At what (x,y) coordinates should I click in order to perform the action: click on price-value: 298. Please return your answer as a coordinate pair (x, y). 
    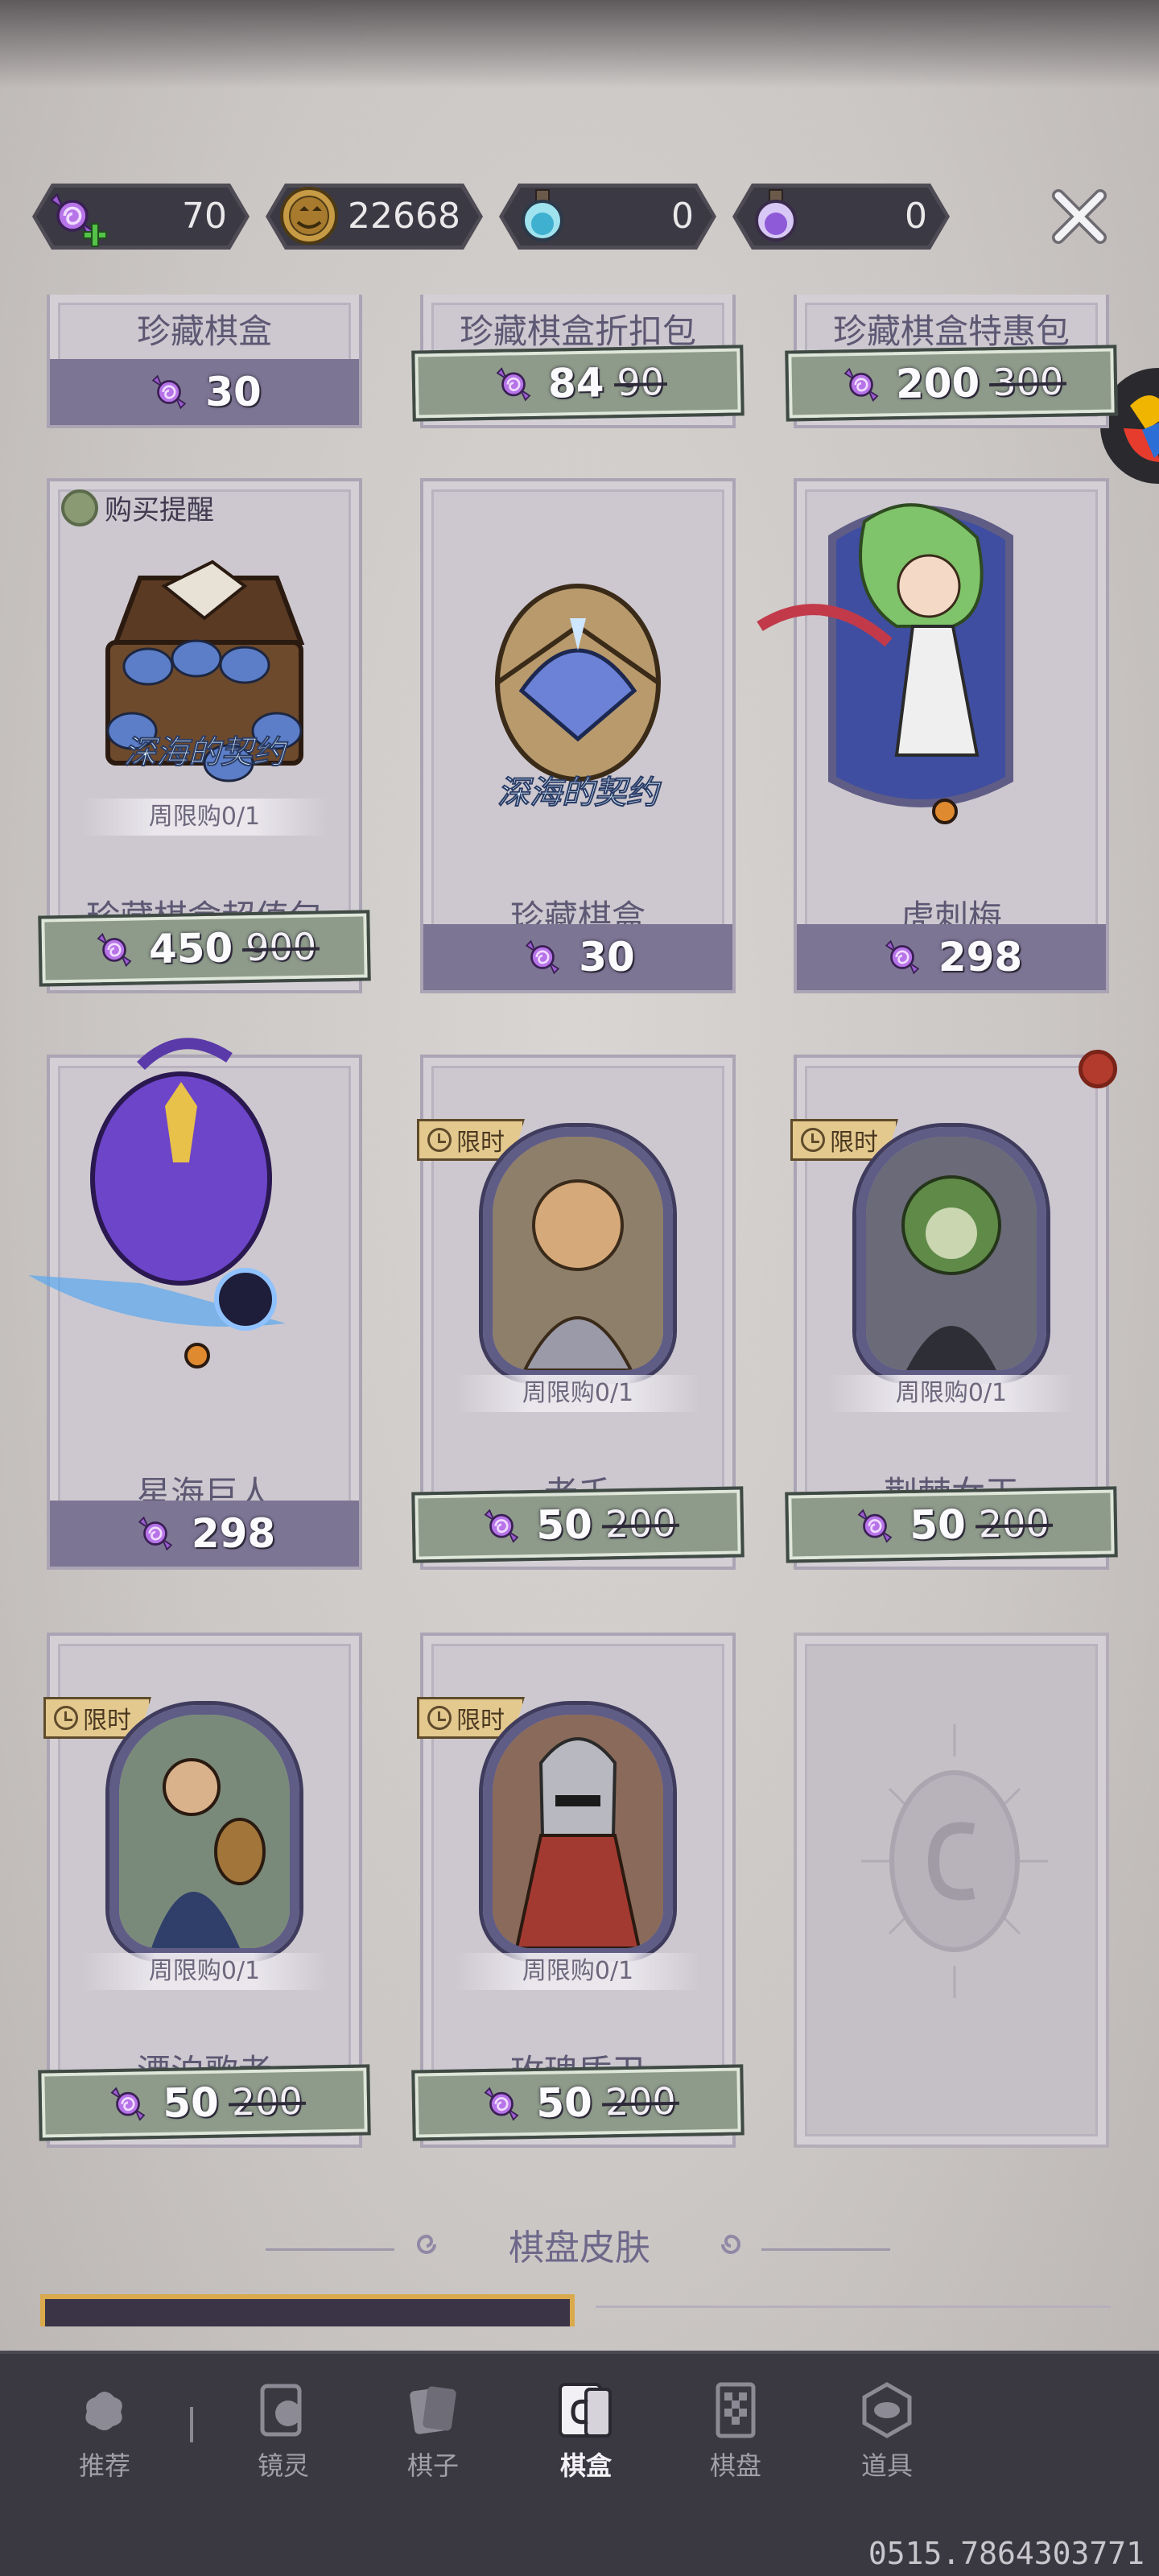
    Looking at the image, I should click on (233, 1533).